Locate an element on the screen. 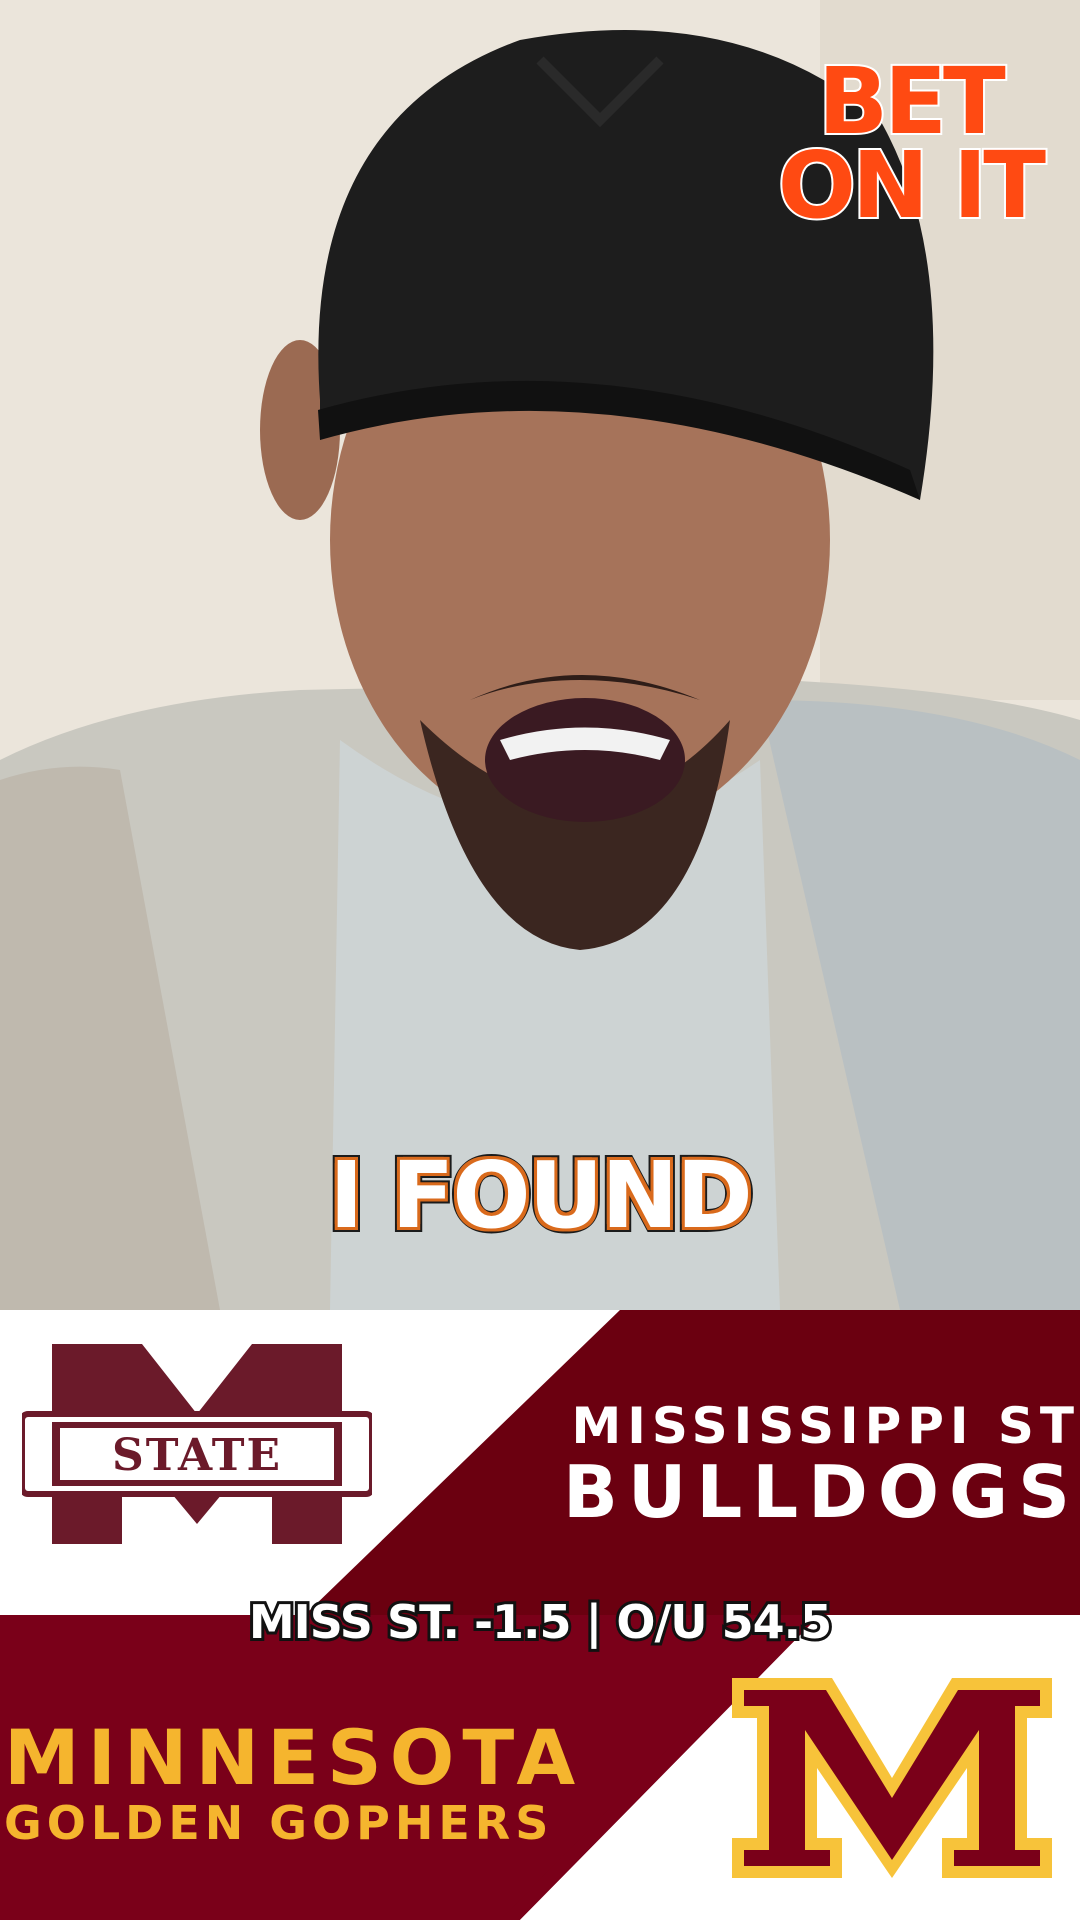 The height and width of the screenshot is (1920, 1080). bet-on-it-logo: BET ON IT is located at coordinates (912, 146).